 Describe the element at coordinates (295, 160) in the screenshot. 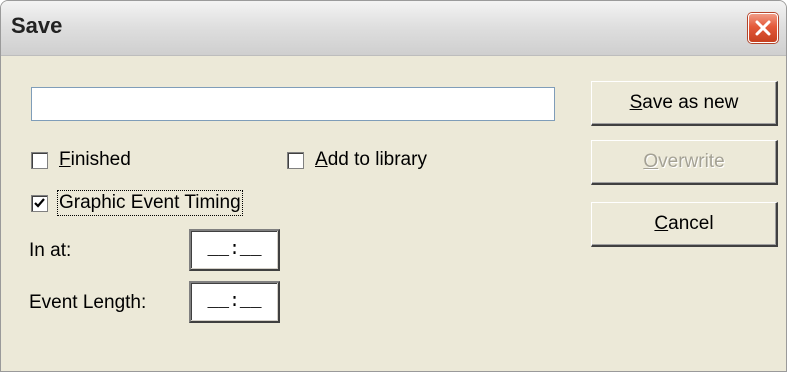

I see `add-to-library-checkbox` at that location.